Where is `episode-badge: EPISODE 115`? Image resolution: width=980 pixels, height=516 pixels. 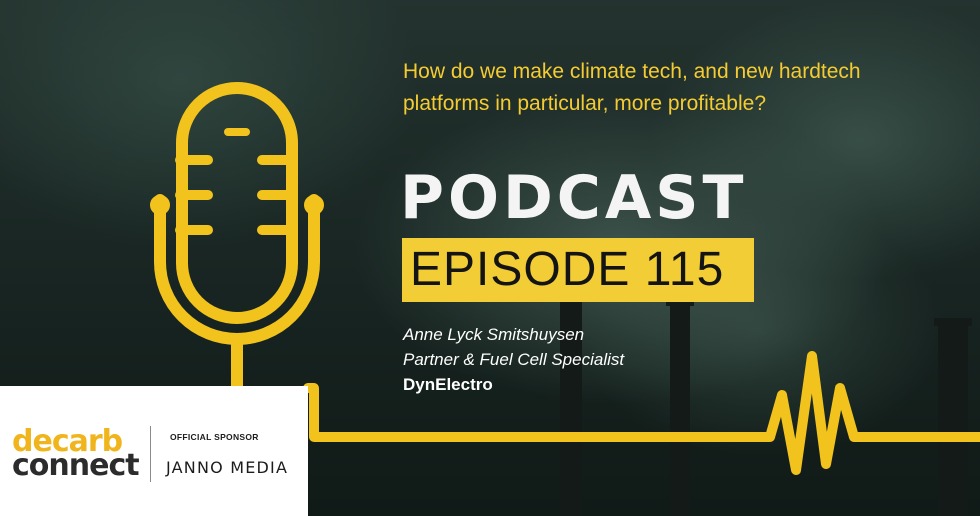 episode-badge: EPISODE 115 is located at coordinates (578, 270).